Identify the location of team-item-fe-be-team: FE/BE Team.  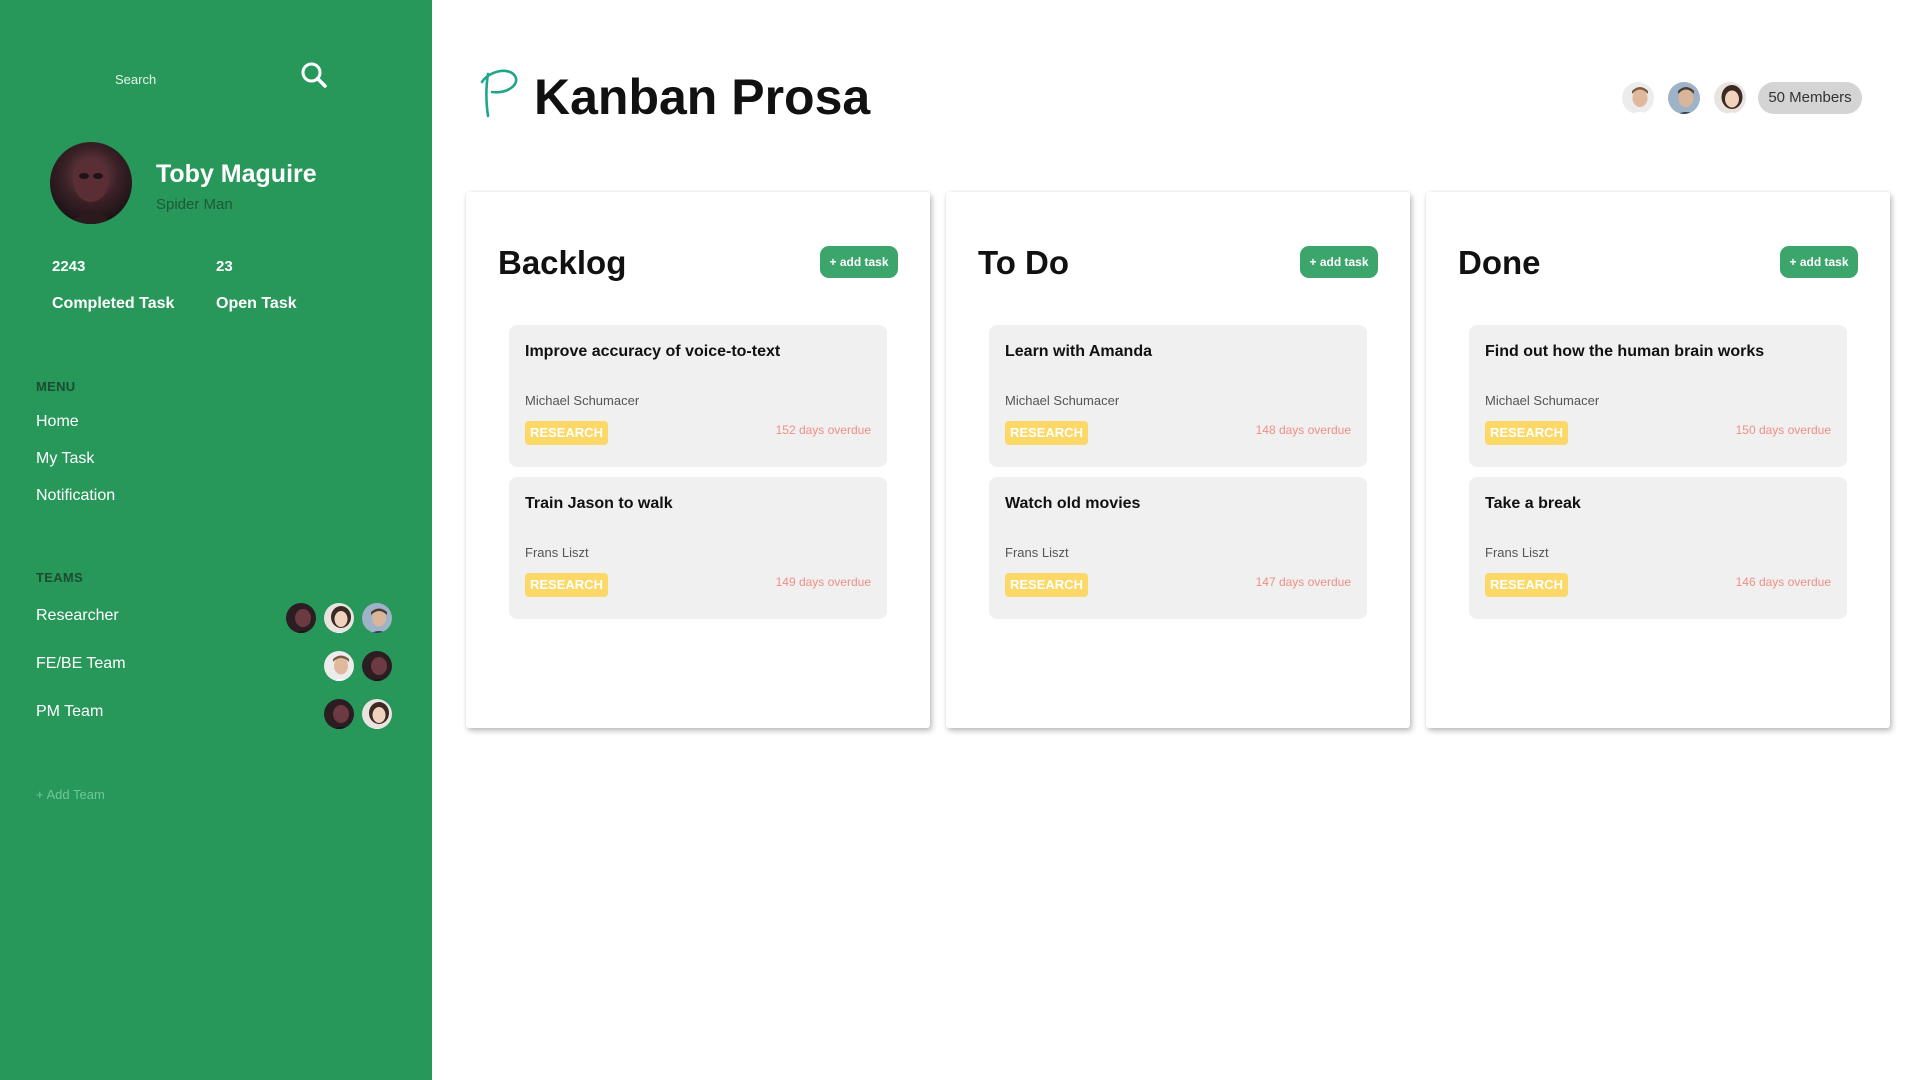
(216, 667).